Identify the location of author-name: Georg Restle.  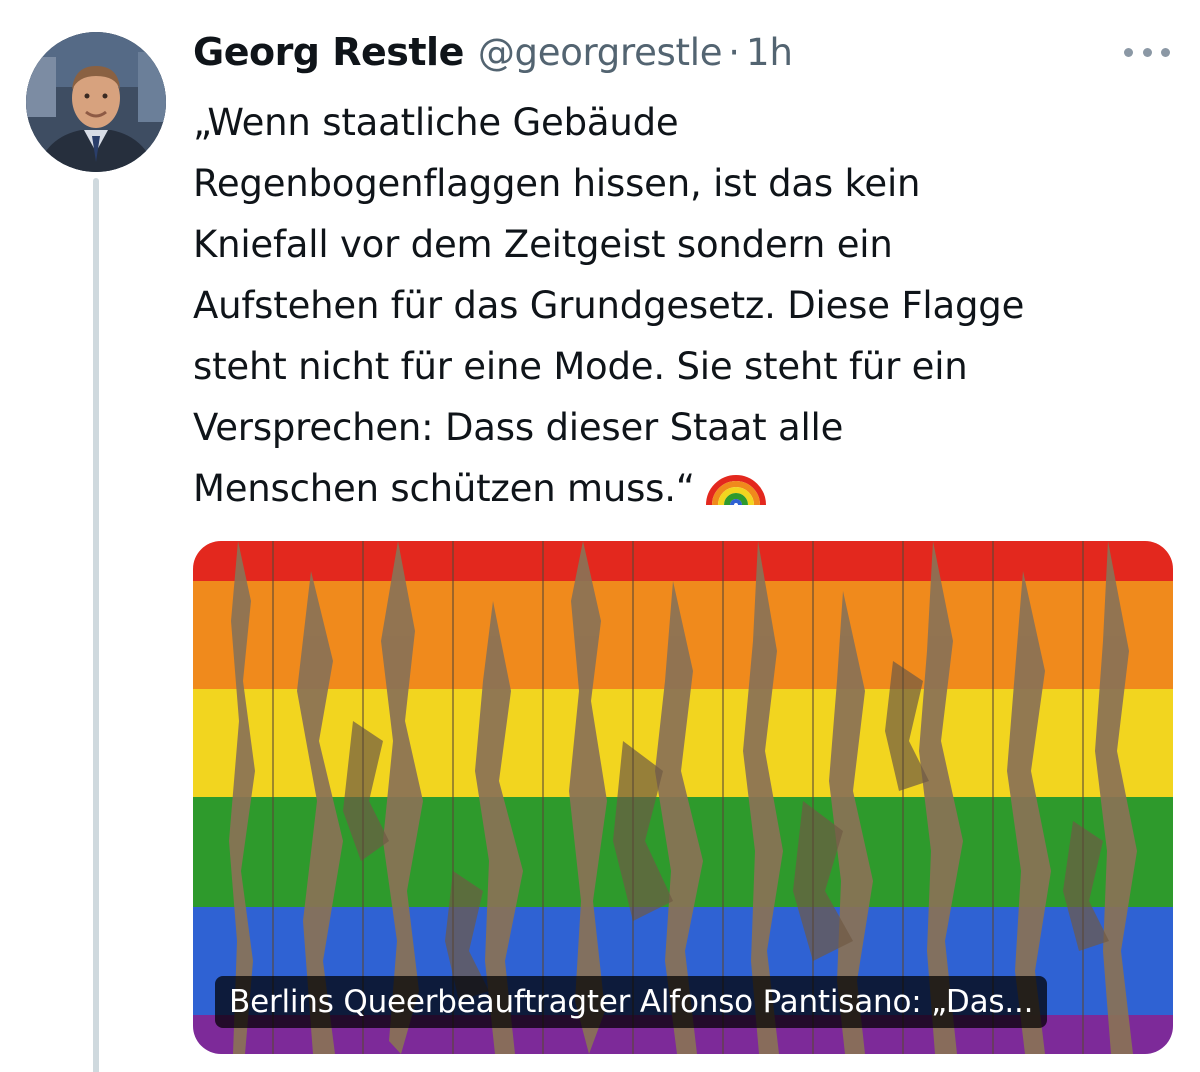
(328, 52).